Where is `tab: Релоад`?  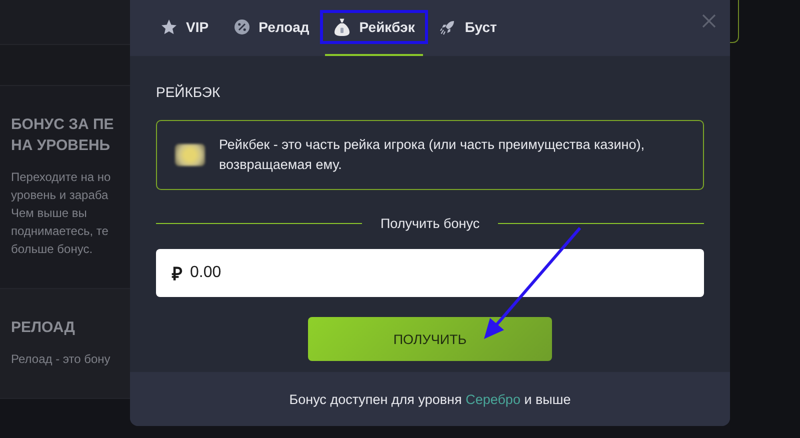 tab: Релоад is located at coordinates (271, 28).